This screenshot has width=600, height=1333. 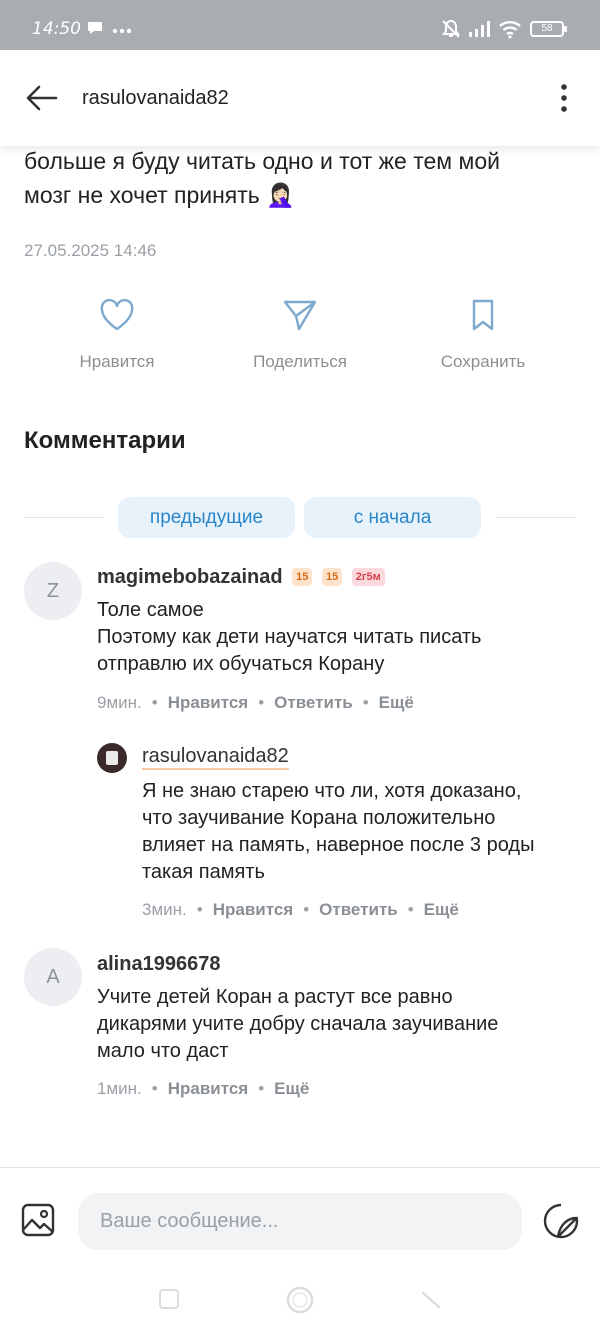 What do you see at coordinates (117, 361) in the screenshot?
I see `like-label: Нравится` at bounding box center [117, 361].